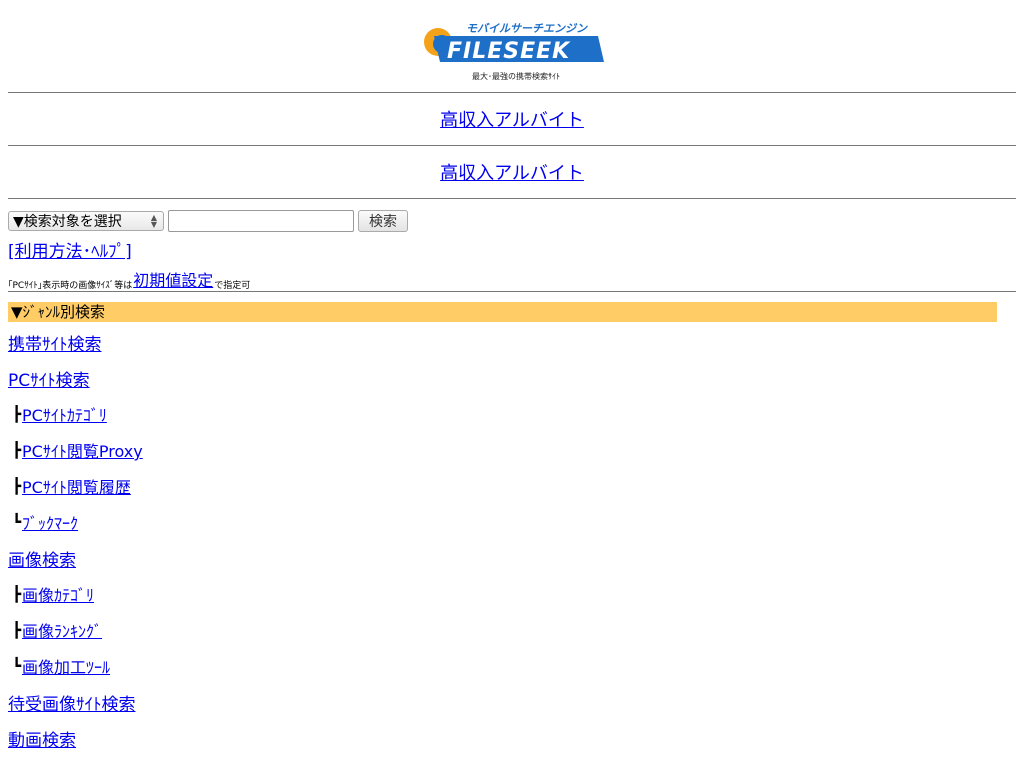 The height and width of the screenshot is (768, 1024). I want to click on settings-note: ｢PCｻｲﾄ｣表示時の画像ｻｲｽﾞ等は 初期値設定 で指定可, so click(512, 280).